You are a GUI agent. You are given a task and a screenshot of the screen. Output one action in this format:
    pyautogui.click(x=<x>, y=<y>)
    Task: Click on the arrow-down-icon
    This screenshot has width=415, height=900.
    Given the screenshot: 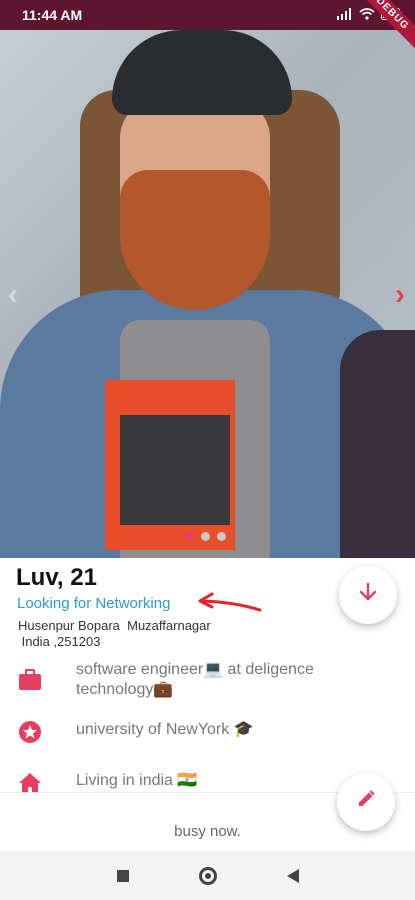 What is the action you would take?
    pyautogui.click(x=368, y=595)
    